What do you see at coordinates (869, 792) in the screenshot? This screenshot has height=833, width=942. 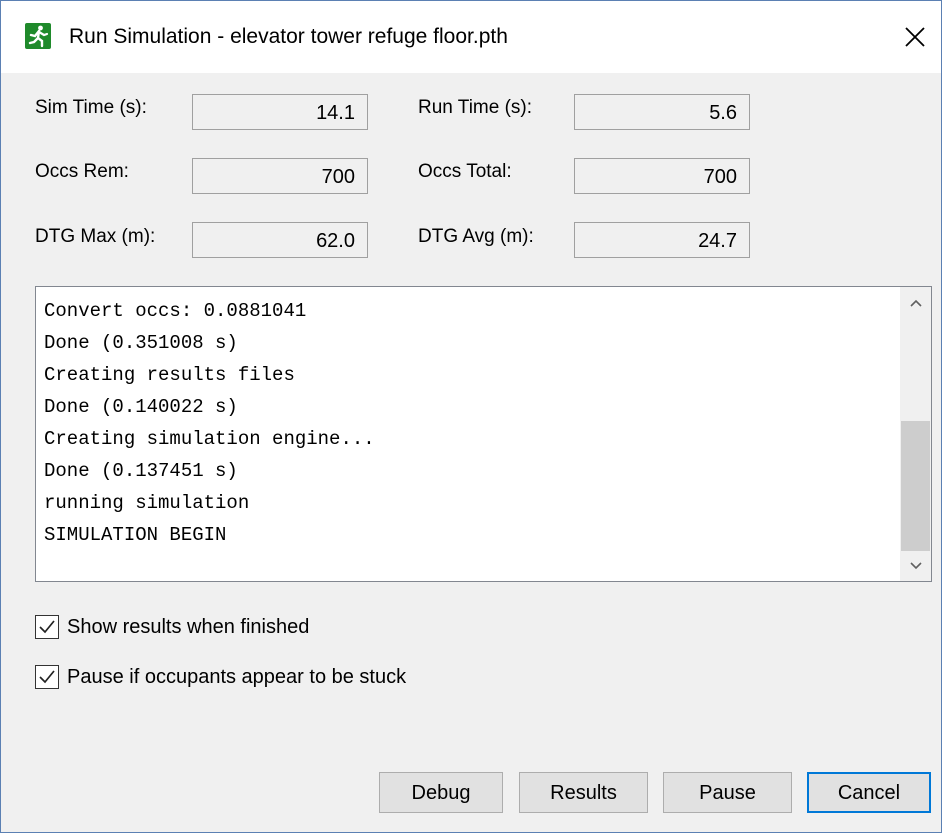 I see `cancel-button: Cancel` at bounding box center [869, 792].